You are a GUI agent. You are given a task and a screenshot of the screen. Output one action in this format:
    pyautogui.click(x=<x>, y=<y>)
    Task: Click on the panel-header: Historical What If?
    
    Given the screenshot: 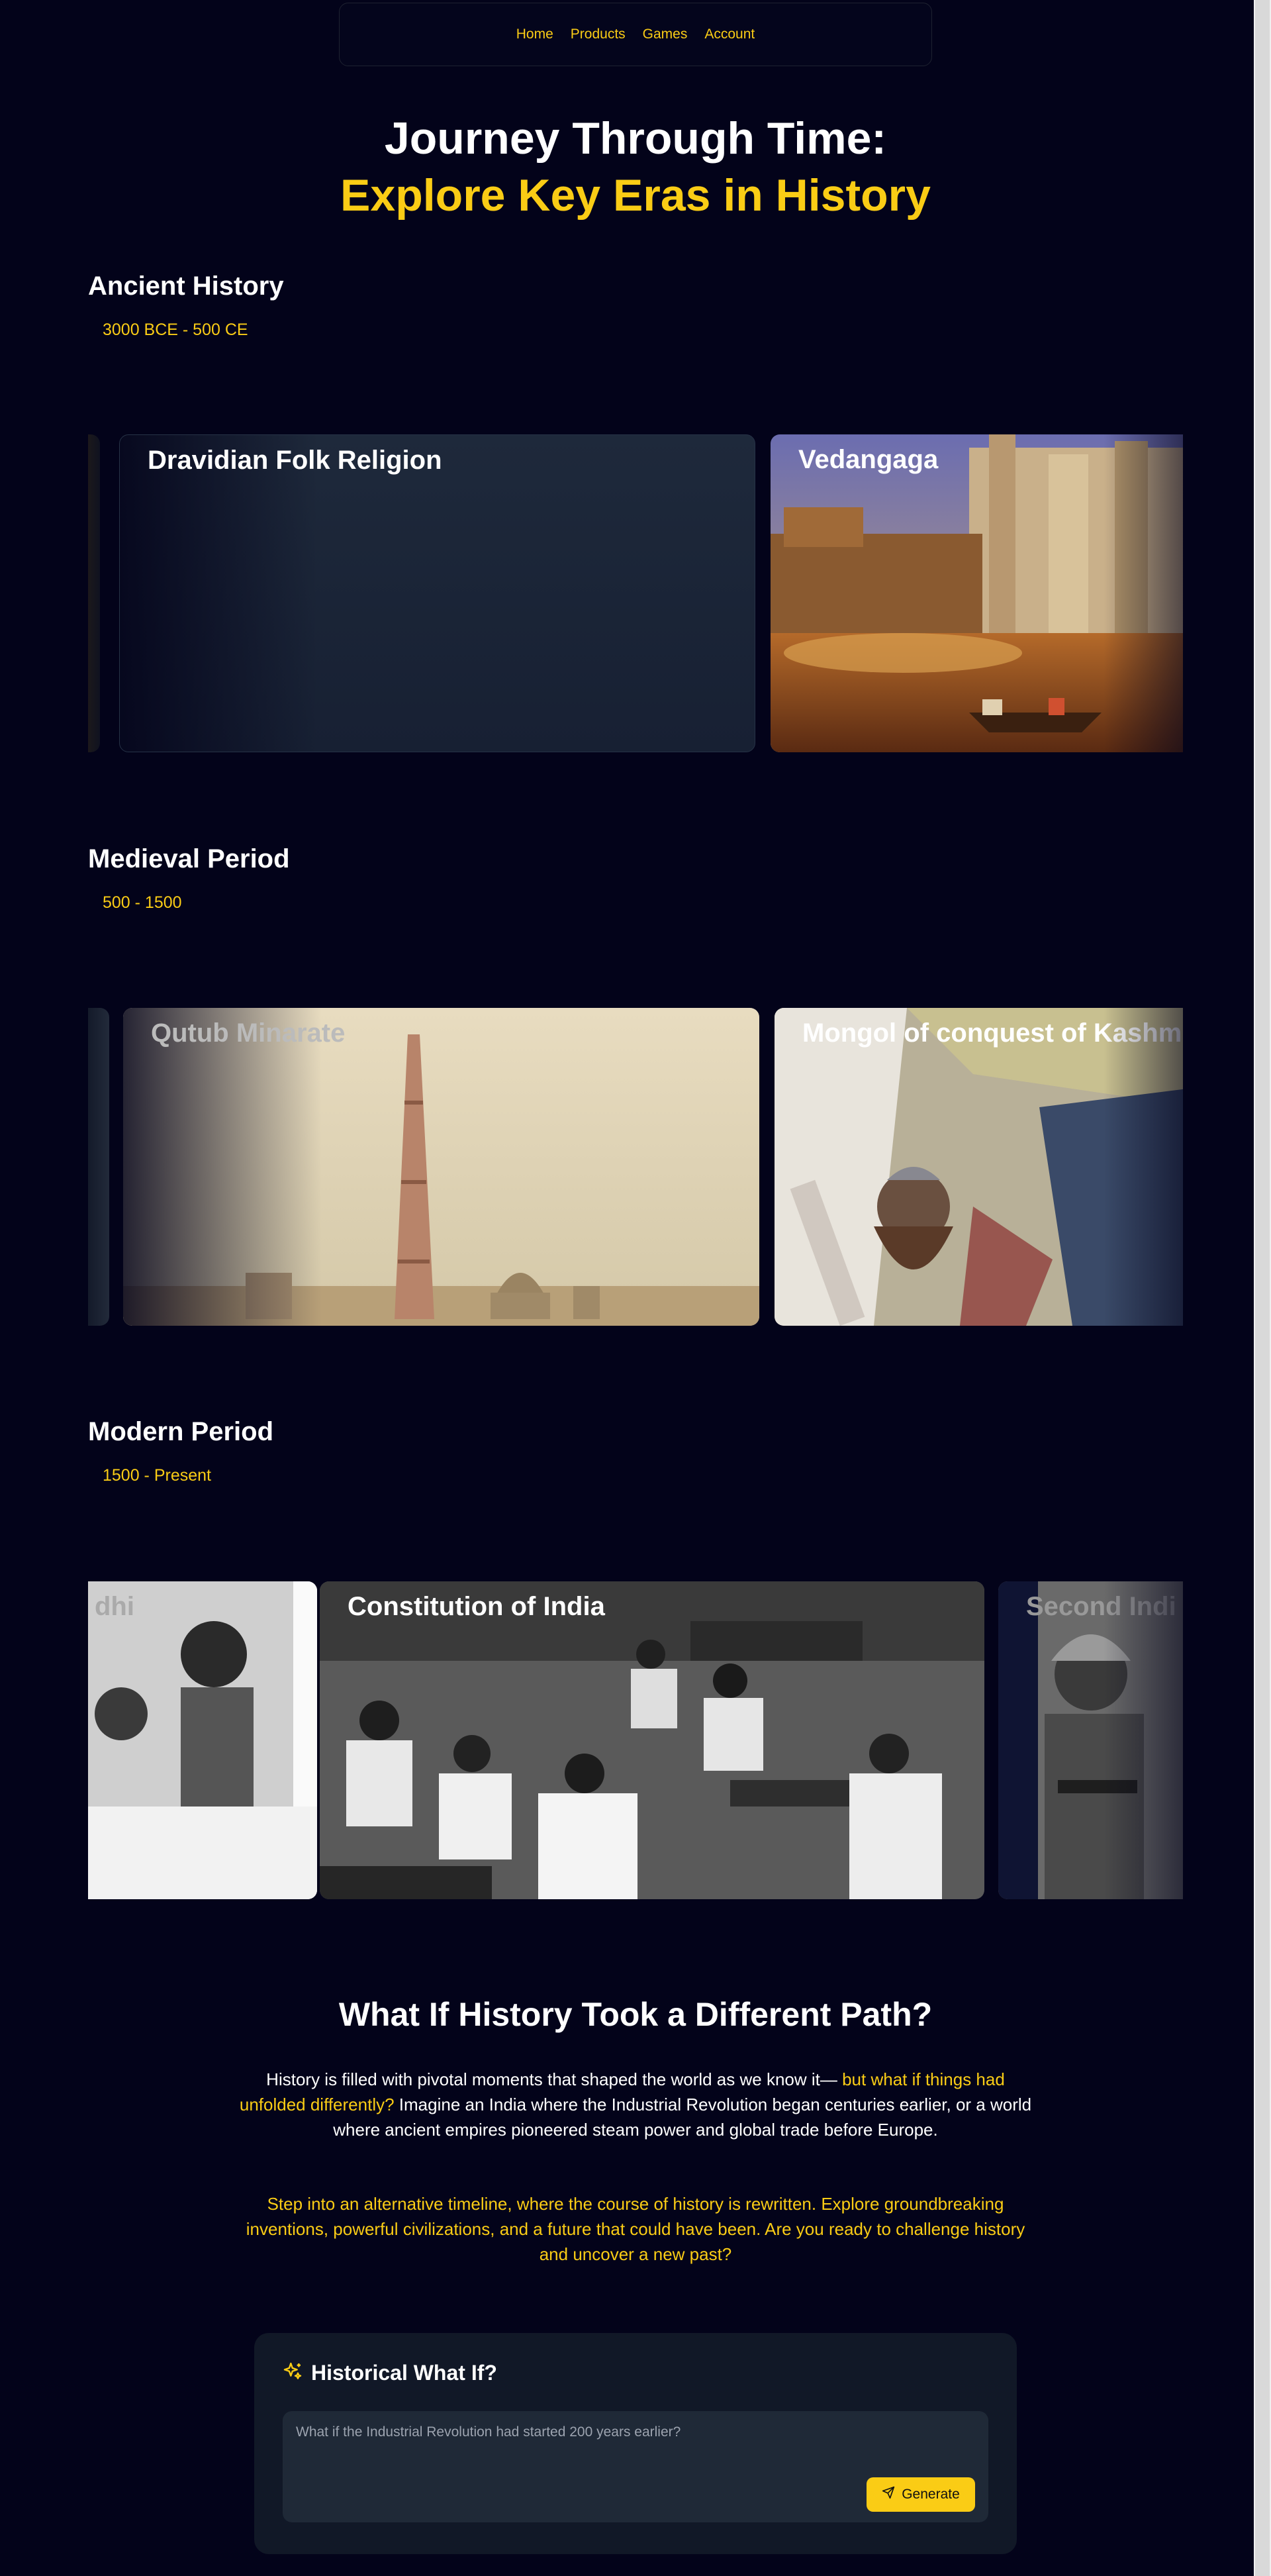 What is the action you would take?
    pyautogui.click(x=389, y=2373)
    